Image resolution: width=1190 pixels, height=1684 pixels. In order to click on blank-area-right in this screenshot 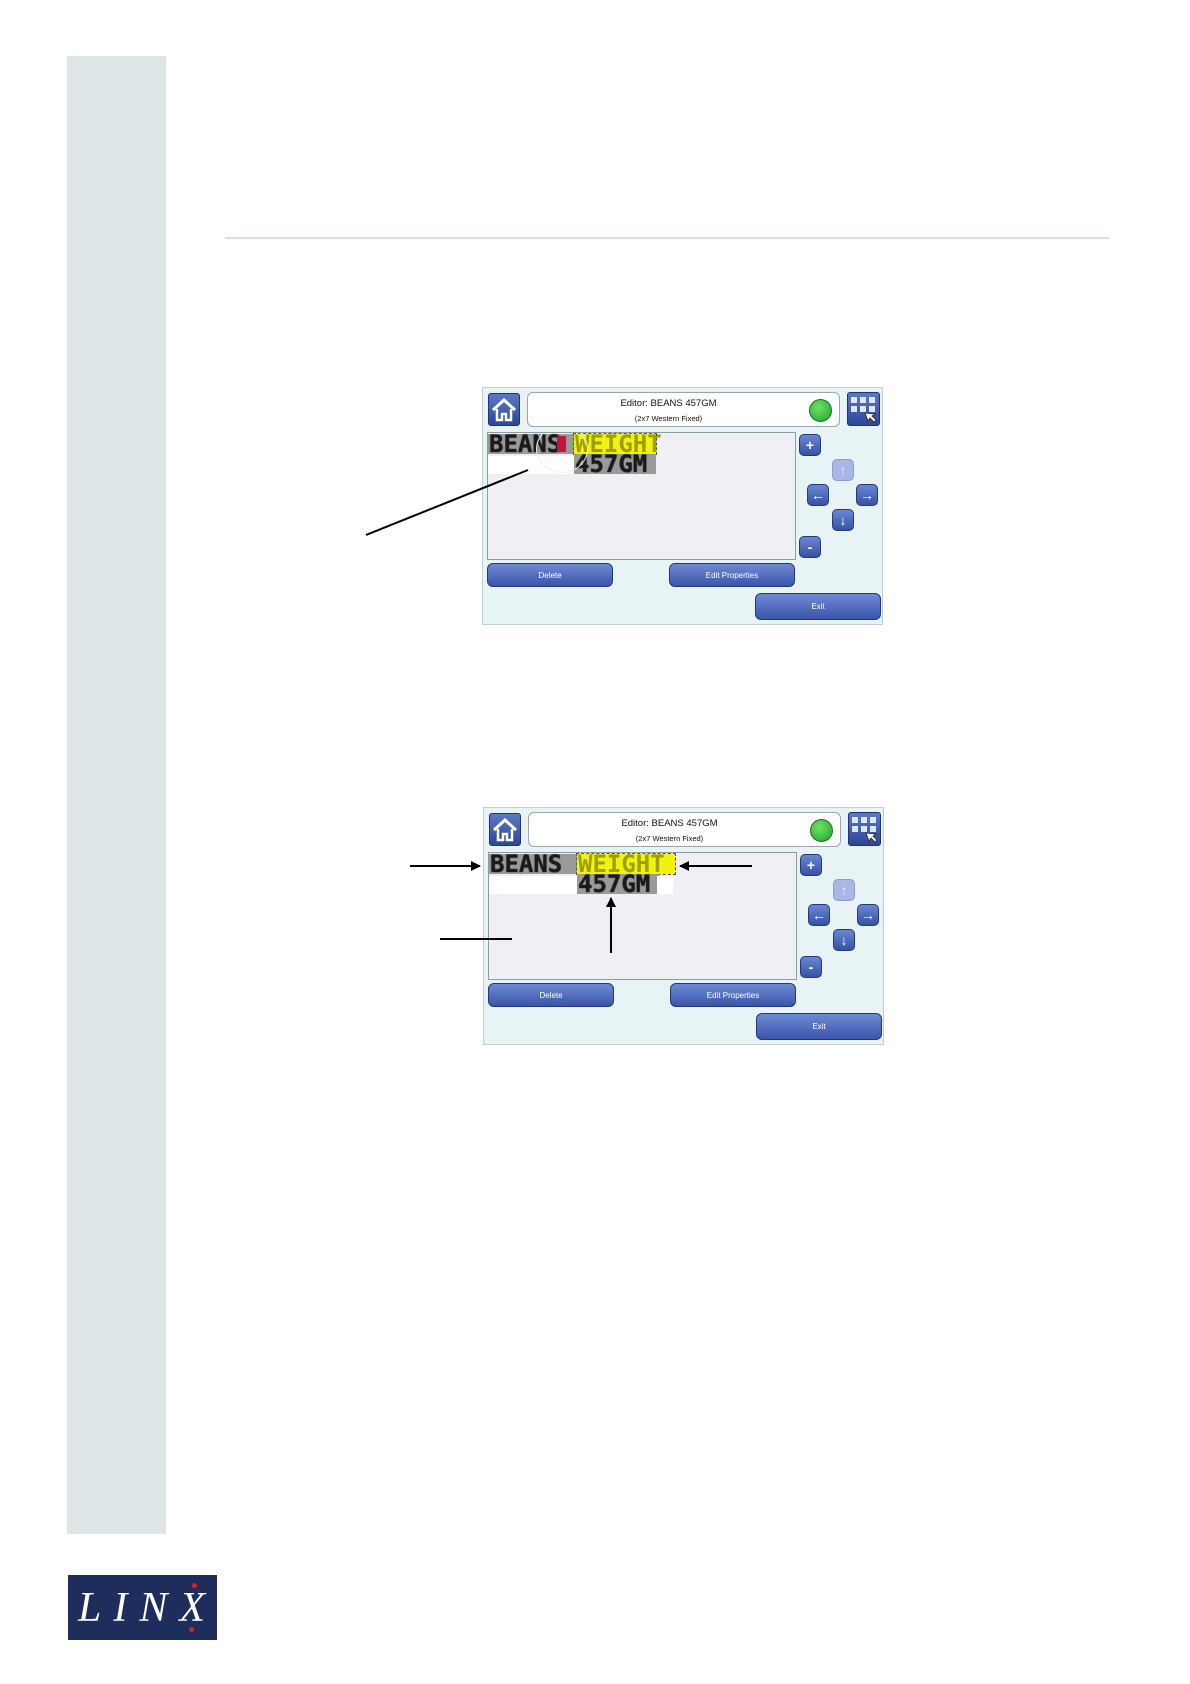, I will do `click(665, 885)`.